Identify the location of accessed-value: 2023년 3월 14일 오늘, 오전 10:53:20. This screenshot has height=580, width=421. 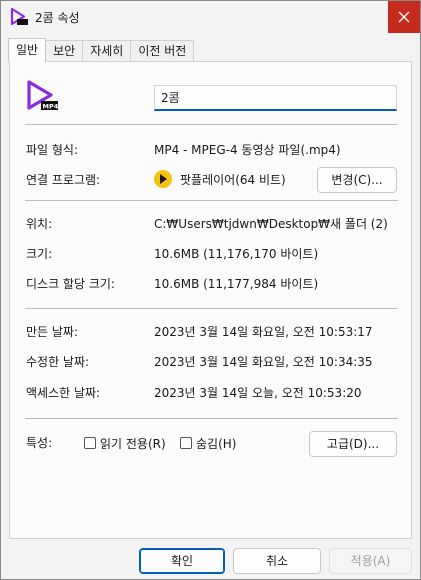
(258, 393).